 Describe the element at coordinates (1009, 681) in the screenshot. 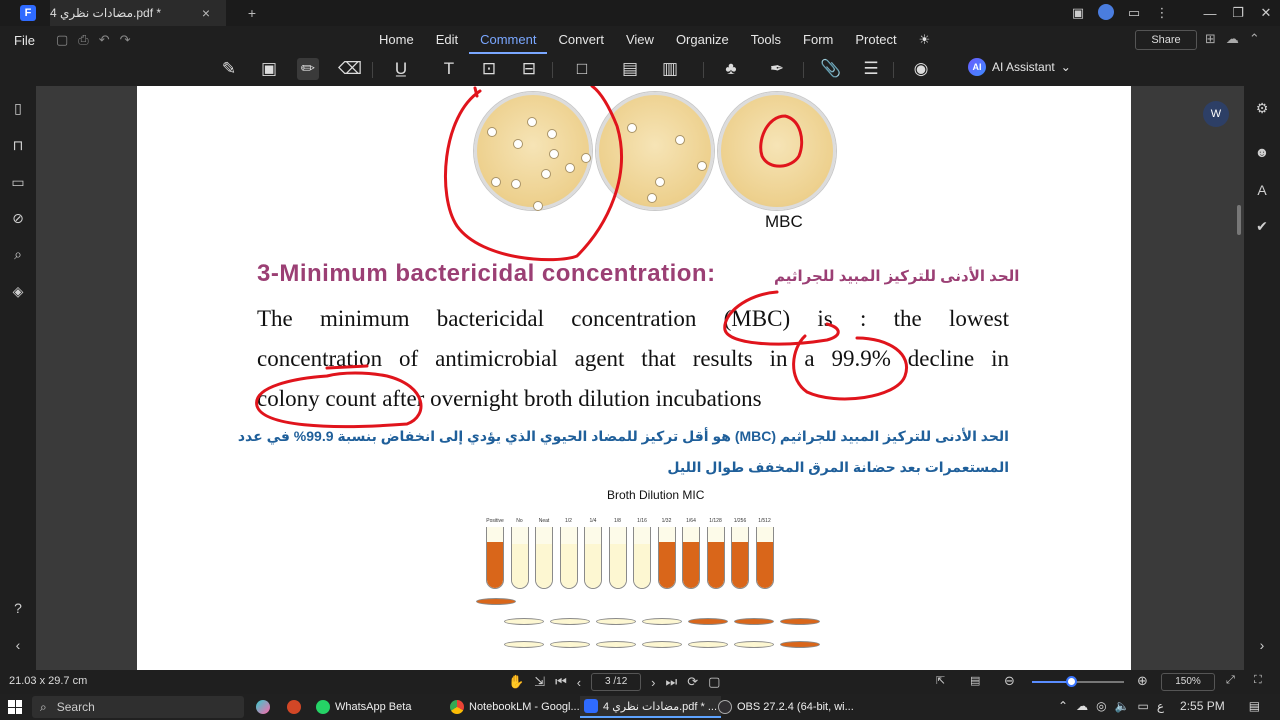

I see `zoom-out-icon: ⊖` at that location.